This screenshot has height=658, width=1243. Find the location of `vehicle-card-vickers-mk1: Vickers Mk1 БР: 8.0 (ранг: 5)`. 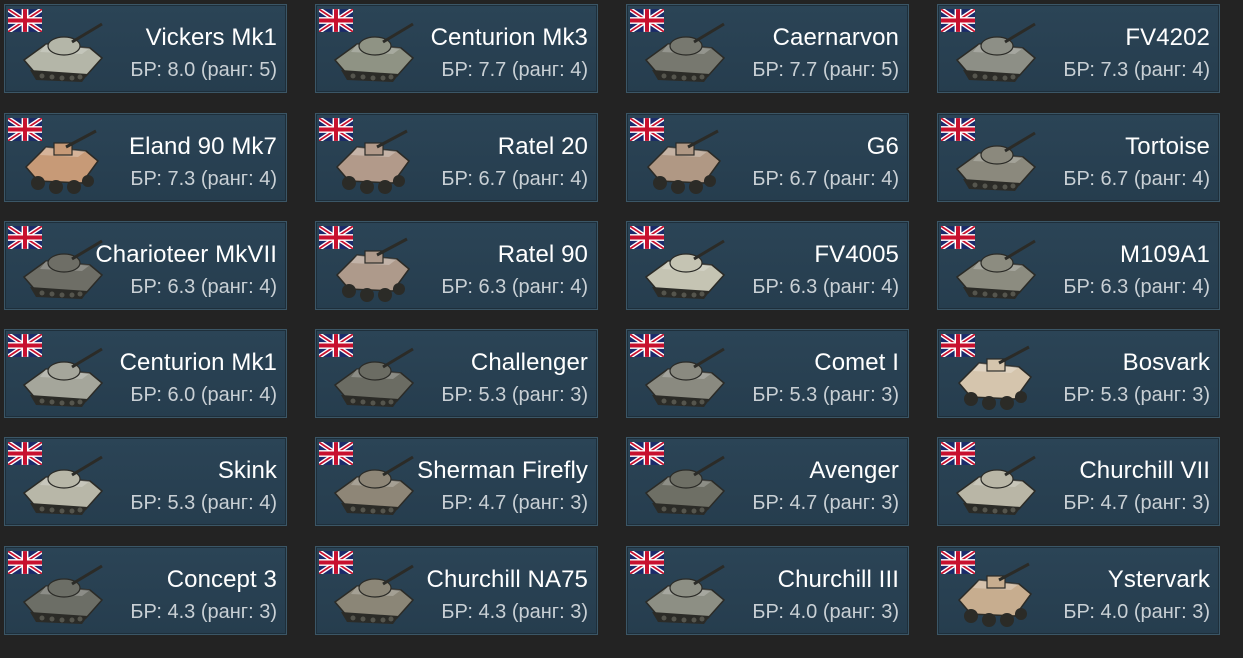

vehicle-card-vickers-mk1: Vickers Mk1 БР: 8.0 (ранг: 5) is located at coordinates (145, 48).